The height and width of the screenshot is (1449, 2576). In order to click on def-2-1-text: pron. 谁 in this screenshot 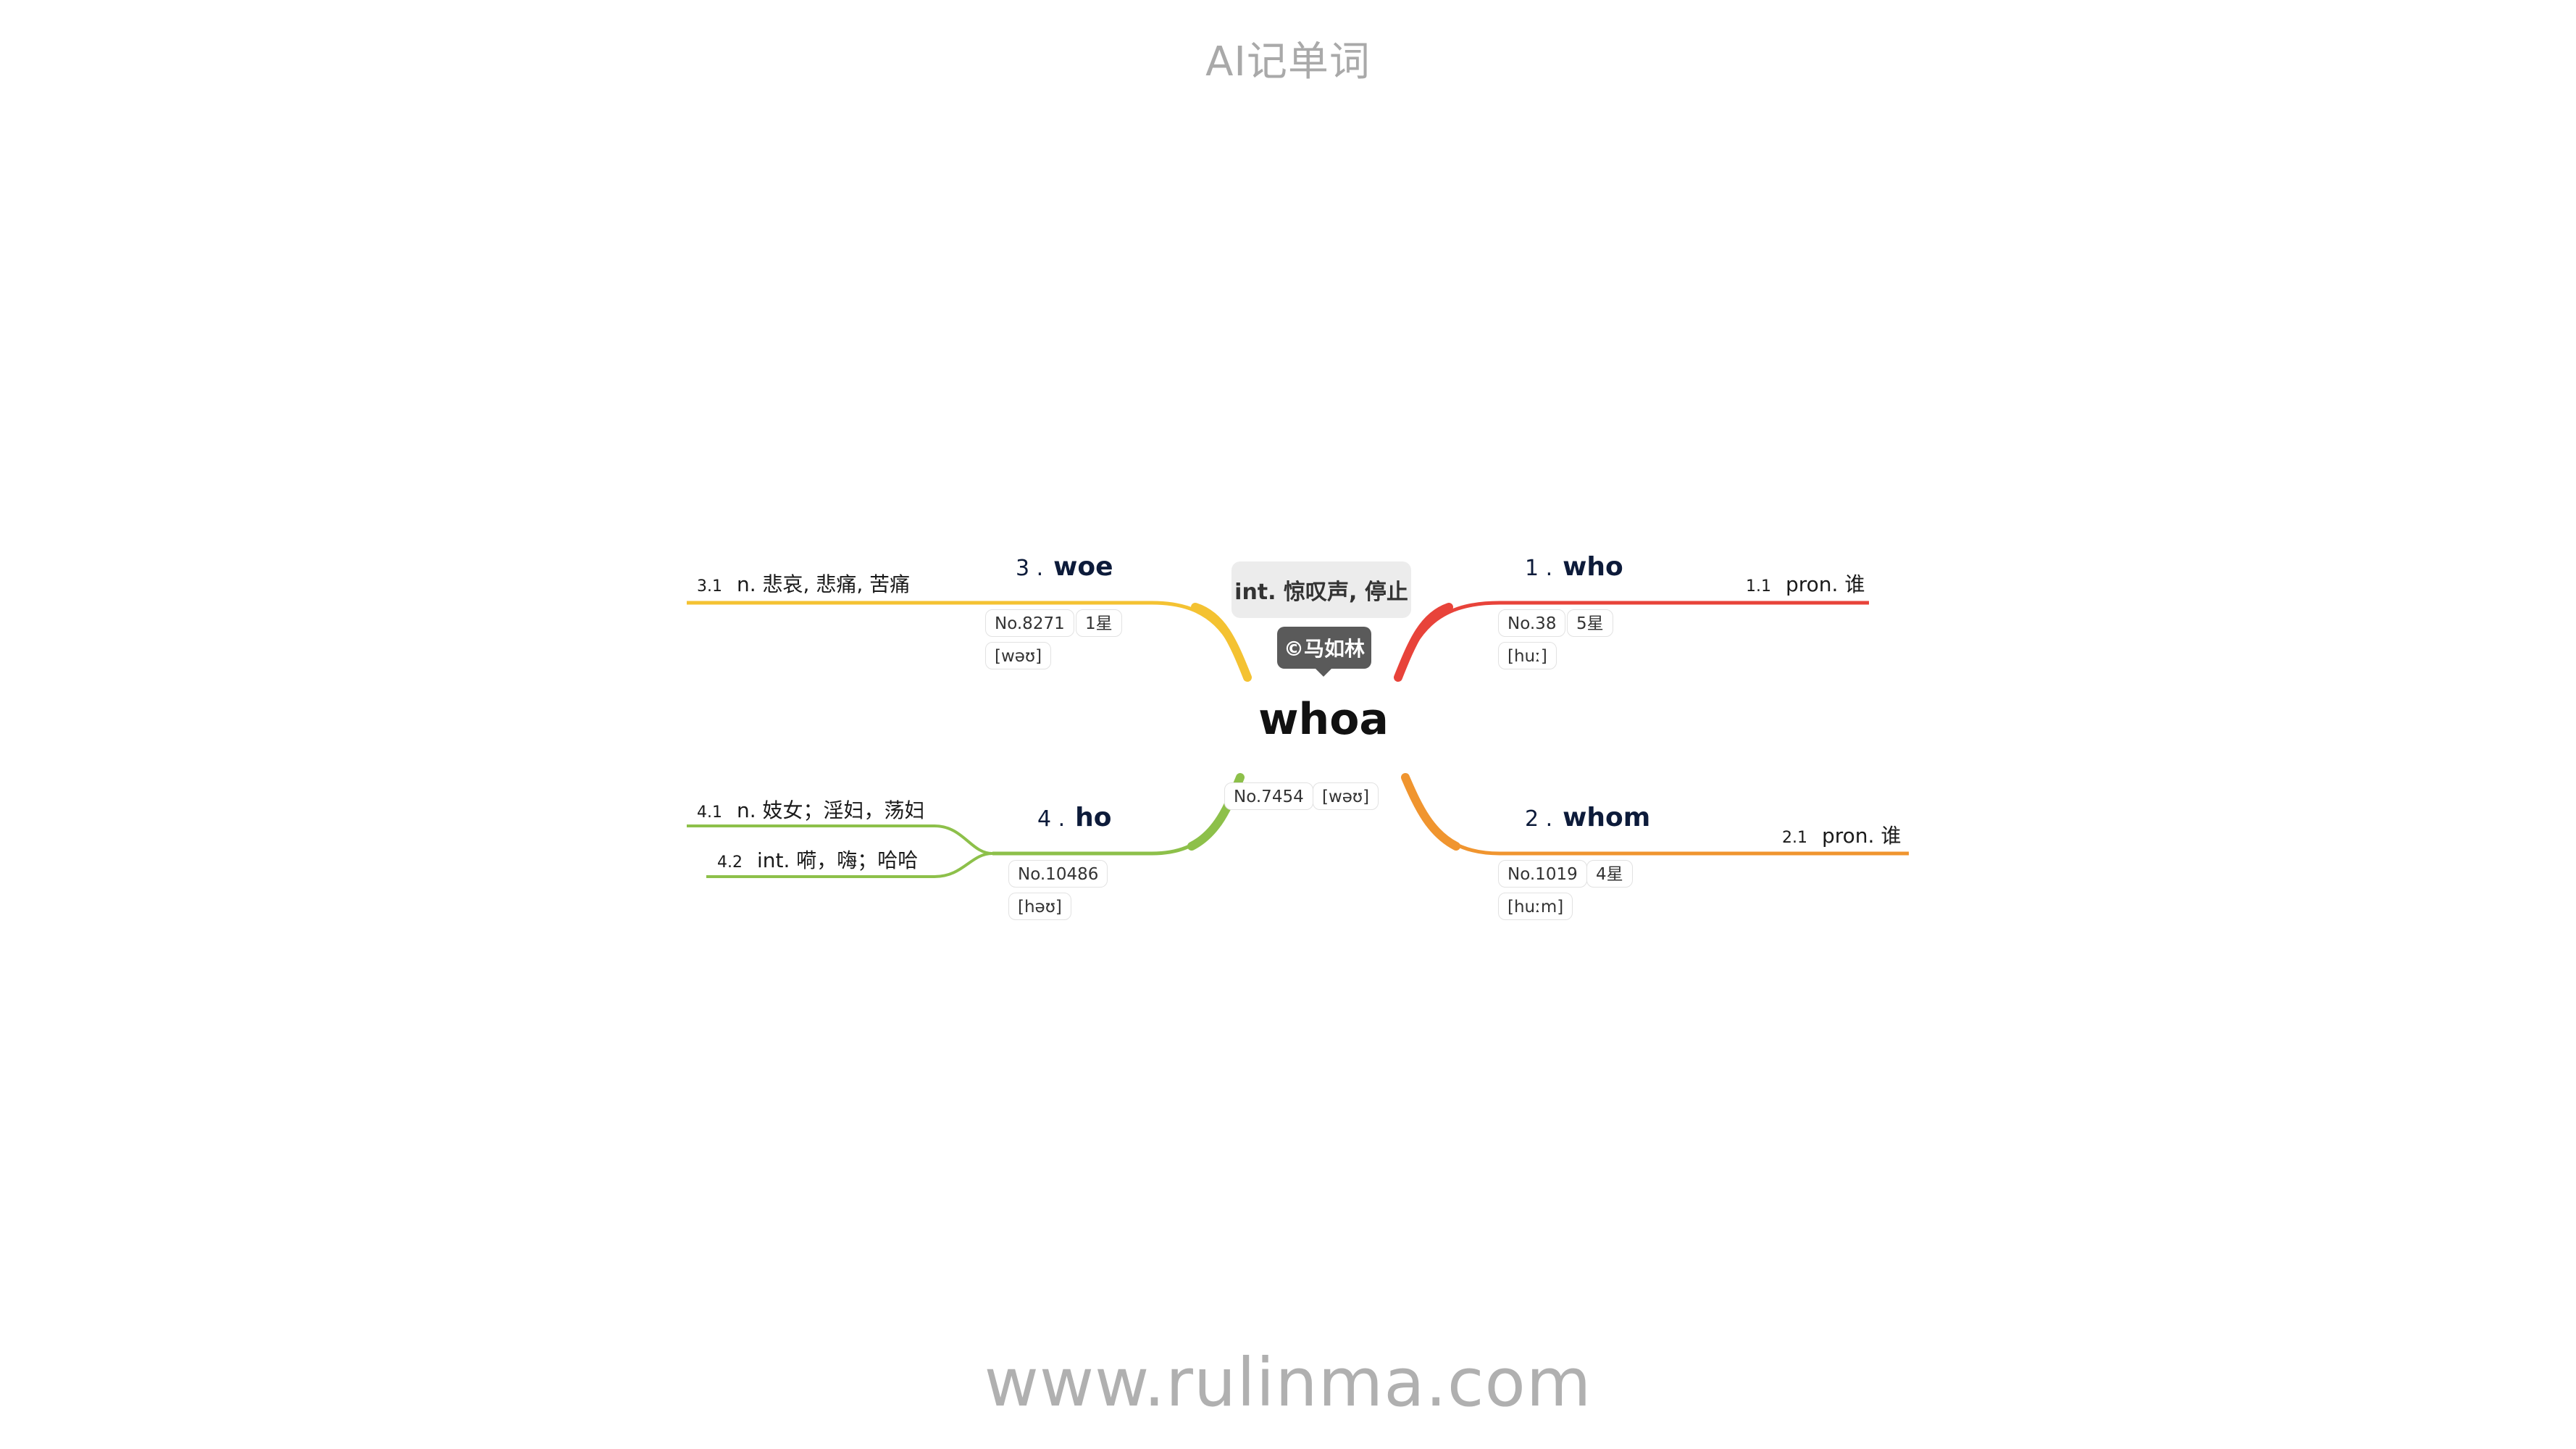, I will do `click(1862, 836)`.